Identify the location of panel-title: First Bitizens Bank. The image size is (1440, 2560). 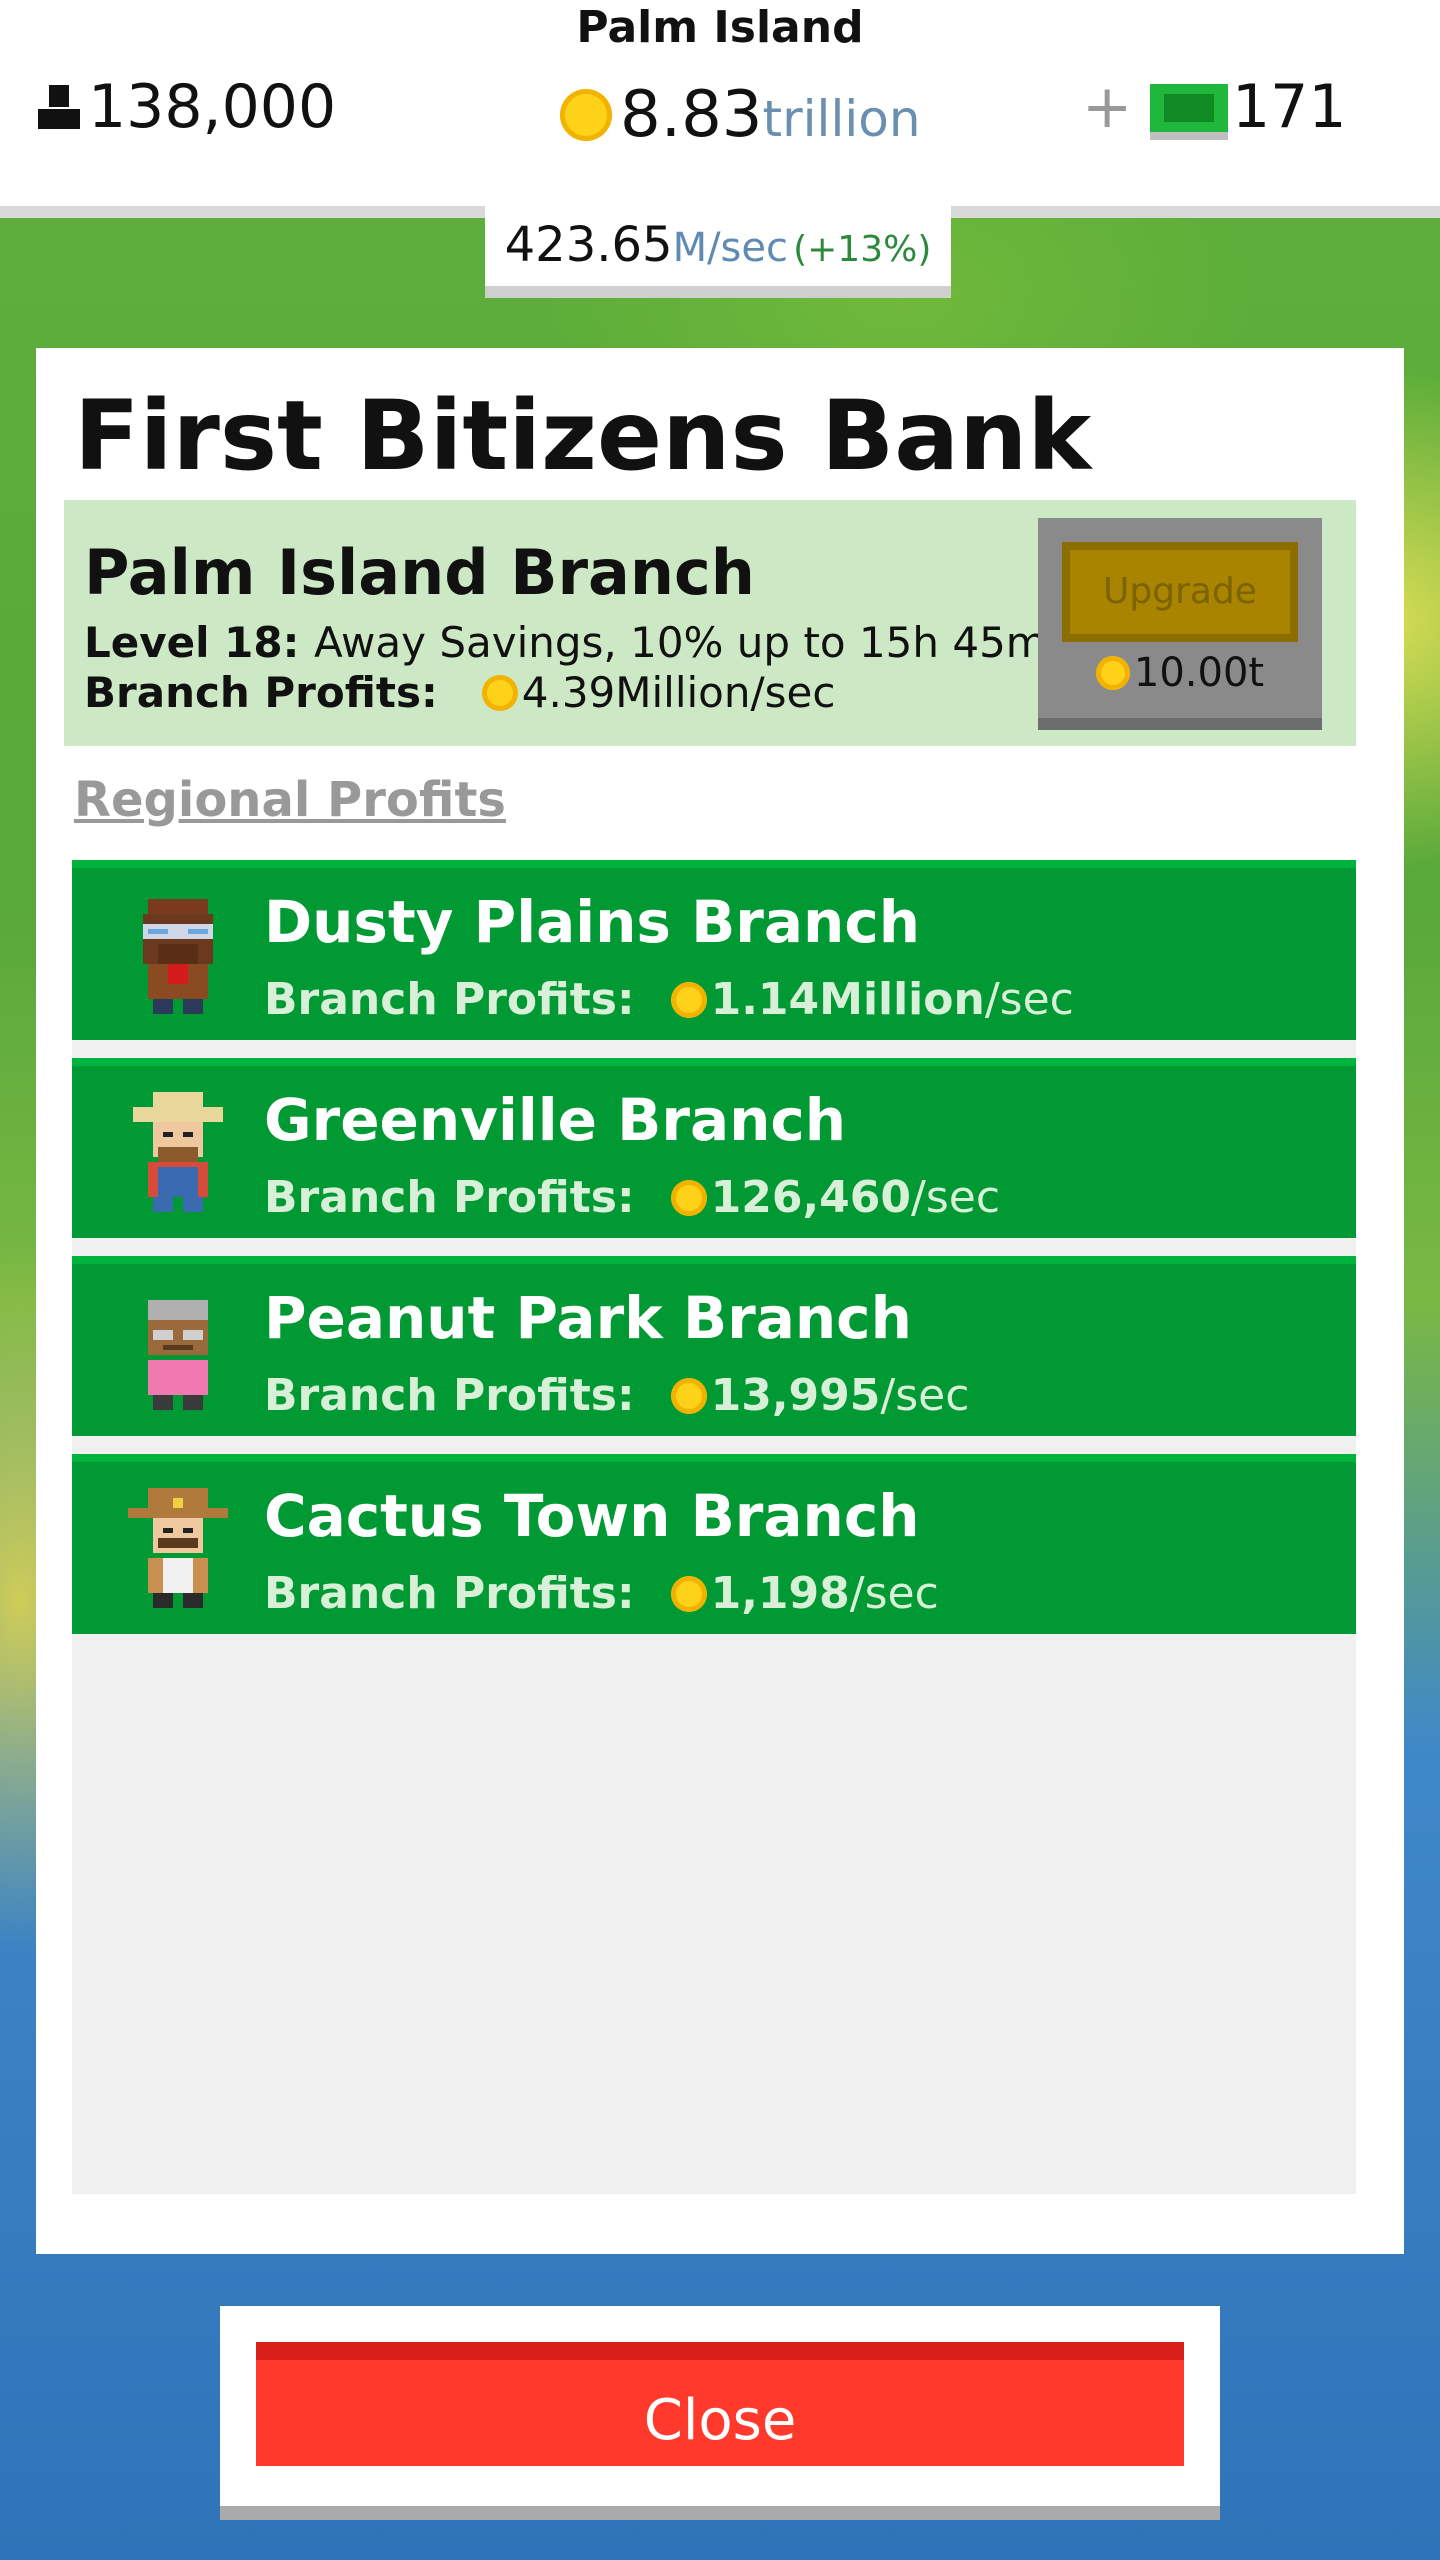
(583, 436).